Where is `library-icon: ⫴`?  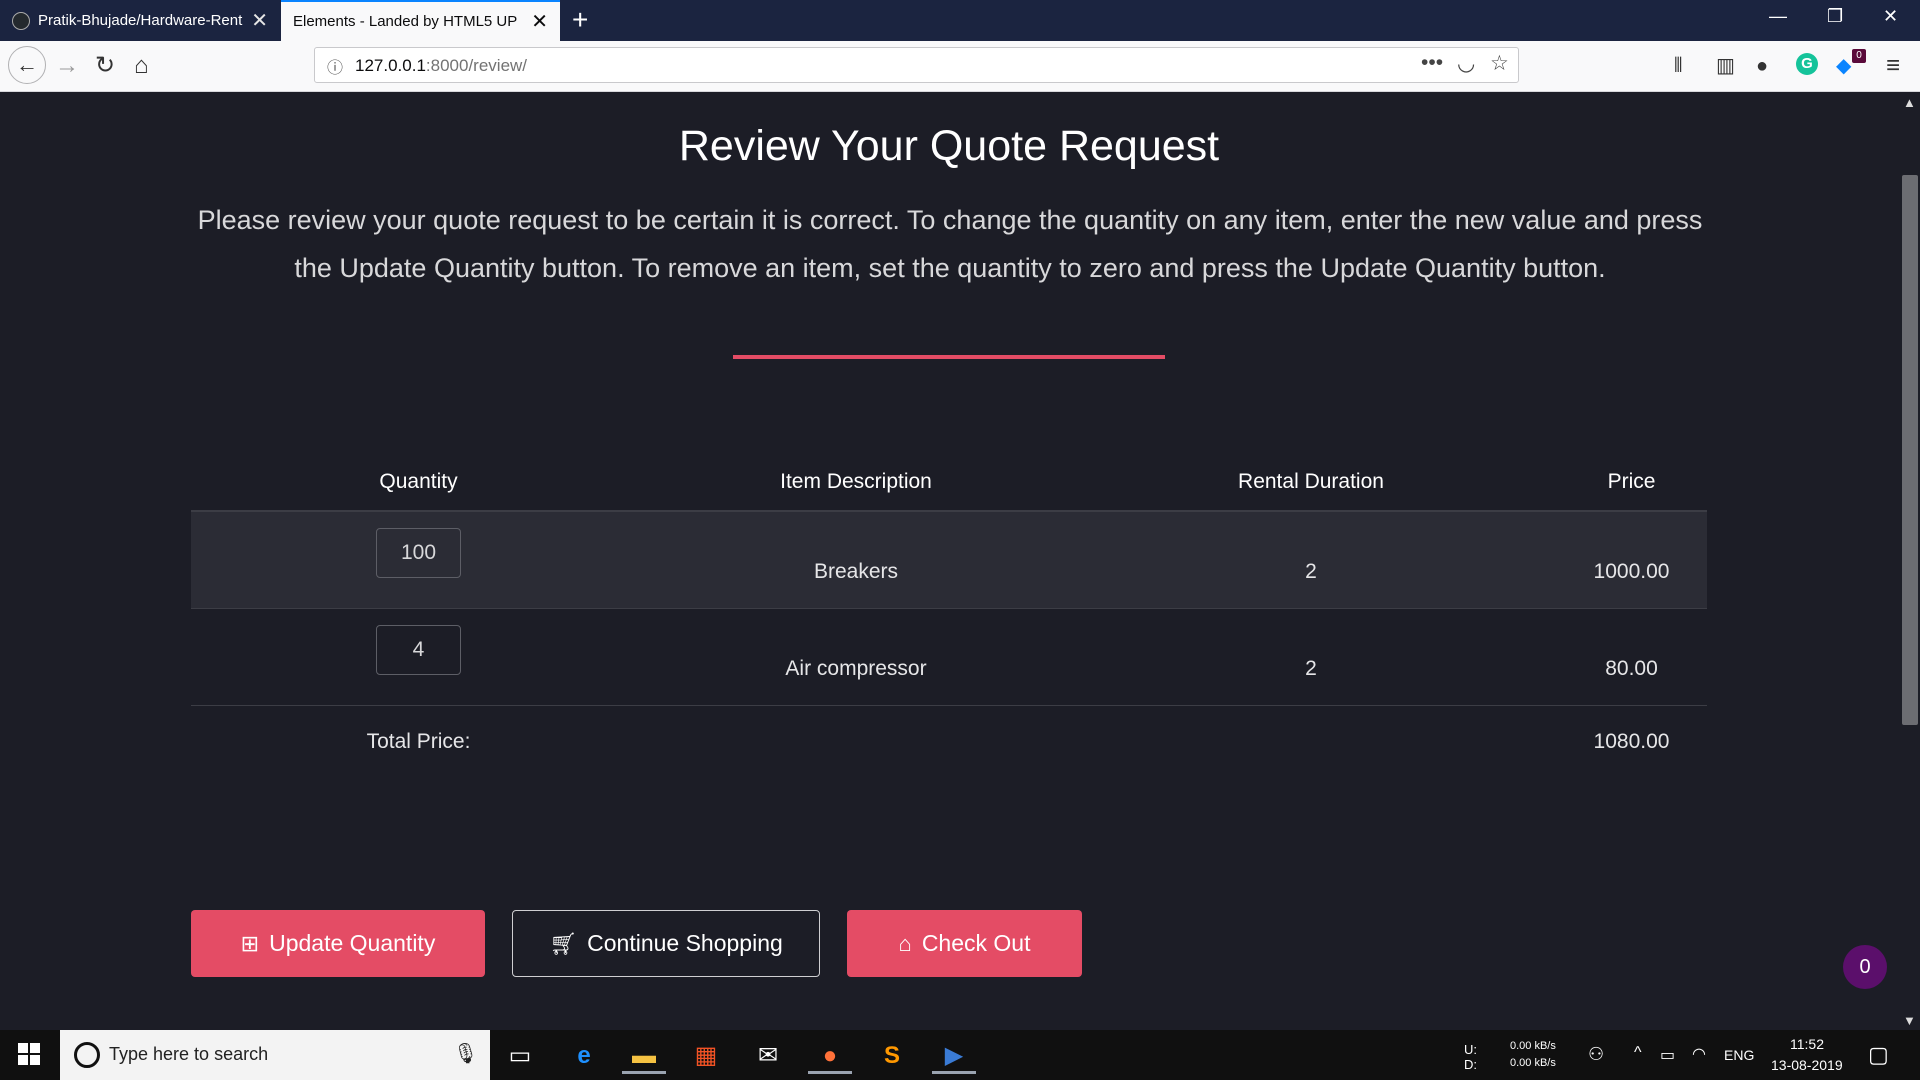 library-icon: ⫴ is located at coordinates (1678, 66).